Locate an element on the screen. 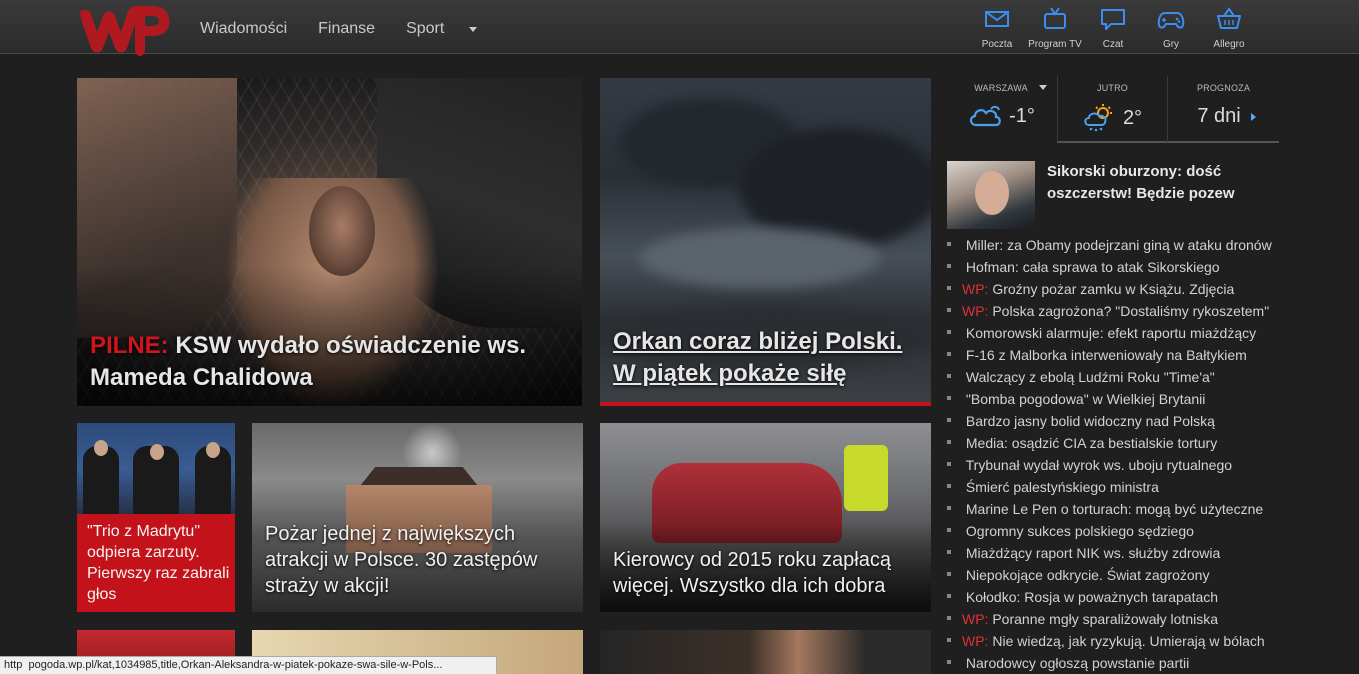  tv-icon is located at coordinates (1055, 18).